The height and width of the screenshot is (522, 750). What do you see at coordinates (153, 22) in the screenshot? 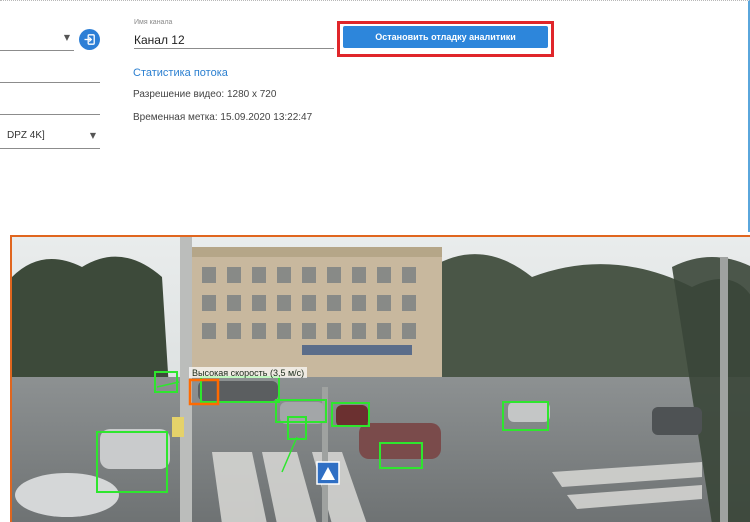
I see `channel-name-caption: Имя канала` at bounding box center [153, 22].